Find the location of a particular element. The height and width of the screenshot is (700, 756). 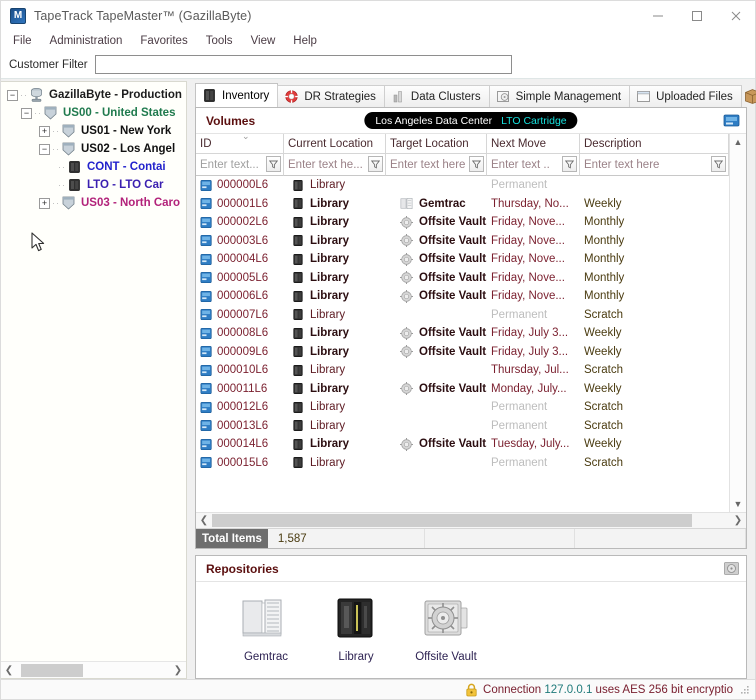

grid-vertical-scrollbar: ▲ ▼ is located at coordinates (737, 323).